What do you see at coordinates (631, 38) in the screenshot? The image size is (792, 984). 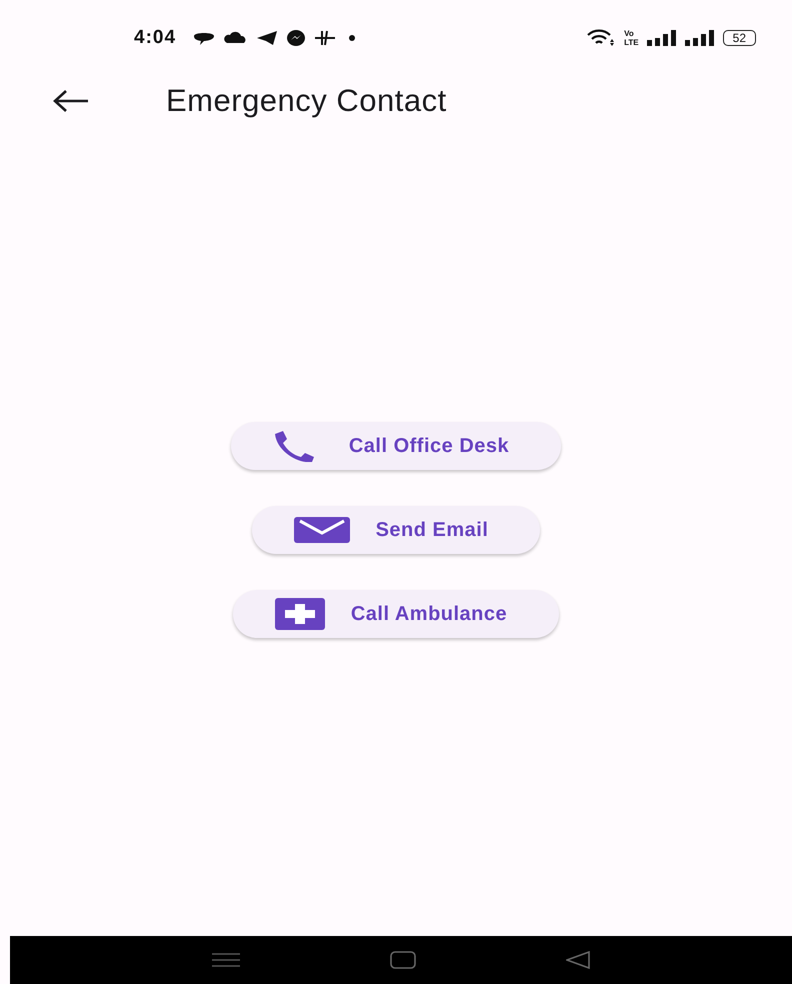 I see `network-type-label: Vo LTE` at bounding box center [631, 38].